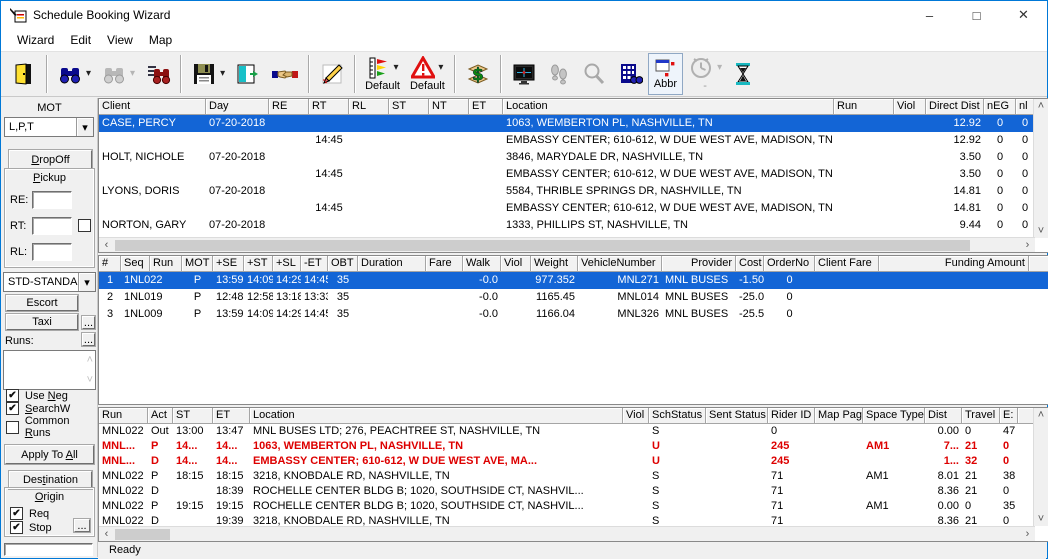  Describe the element at coordinates (52, 226) in the screenshot. I see `rt-field` at that location.